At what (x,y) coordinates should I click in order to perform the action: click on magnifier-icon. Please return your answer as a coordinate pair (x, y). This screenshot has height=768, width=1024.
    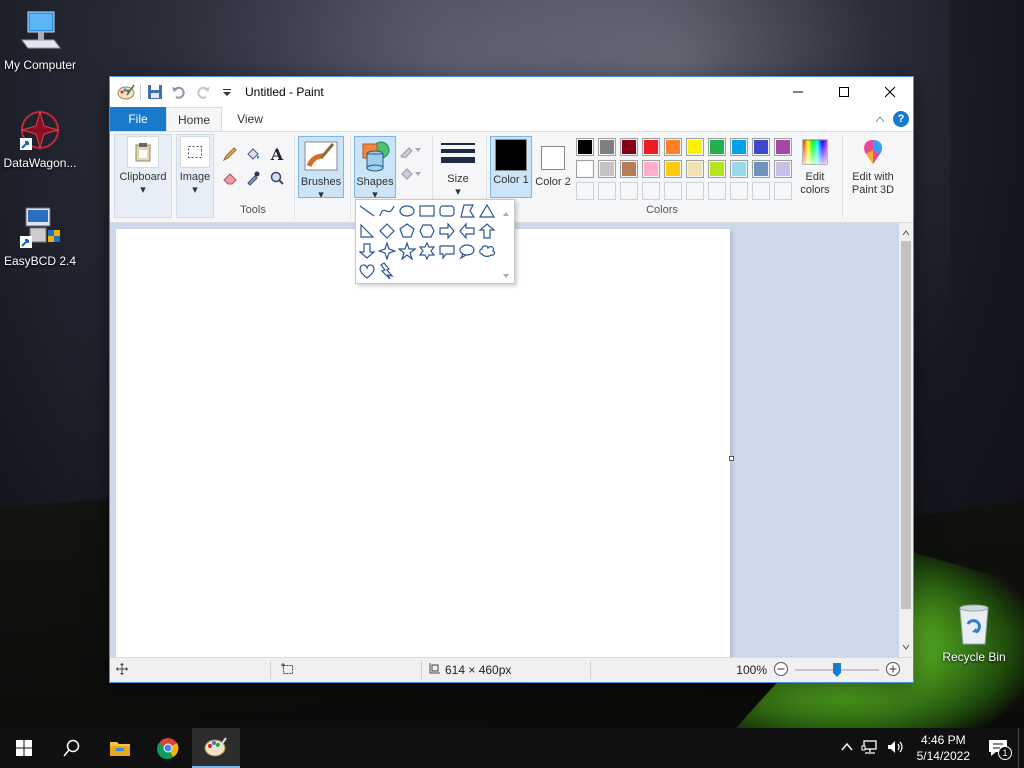
    Looking at the image, I should click on (277, 178).